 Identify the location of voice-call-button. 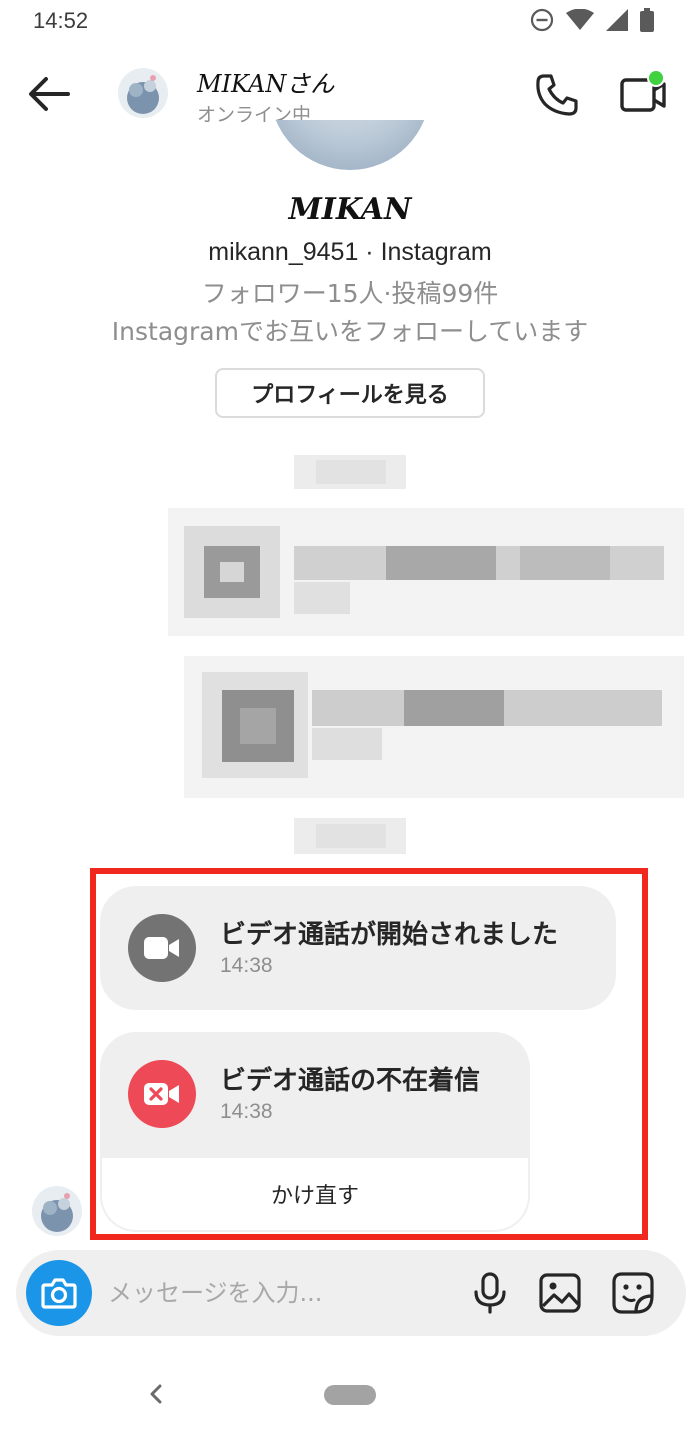
(557, 95).